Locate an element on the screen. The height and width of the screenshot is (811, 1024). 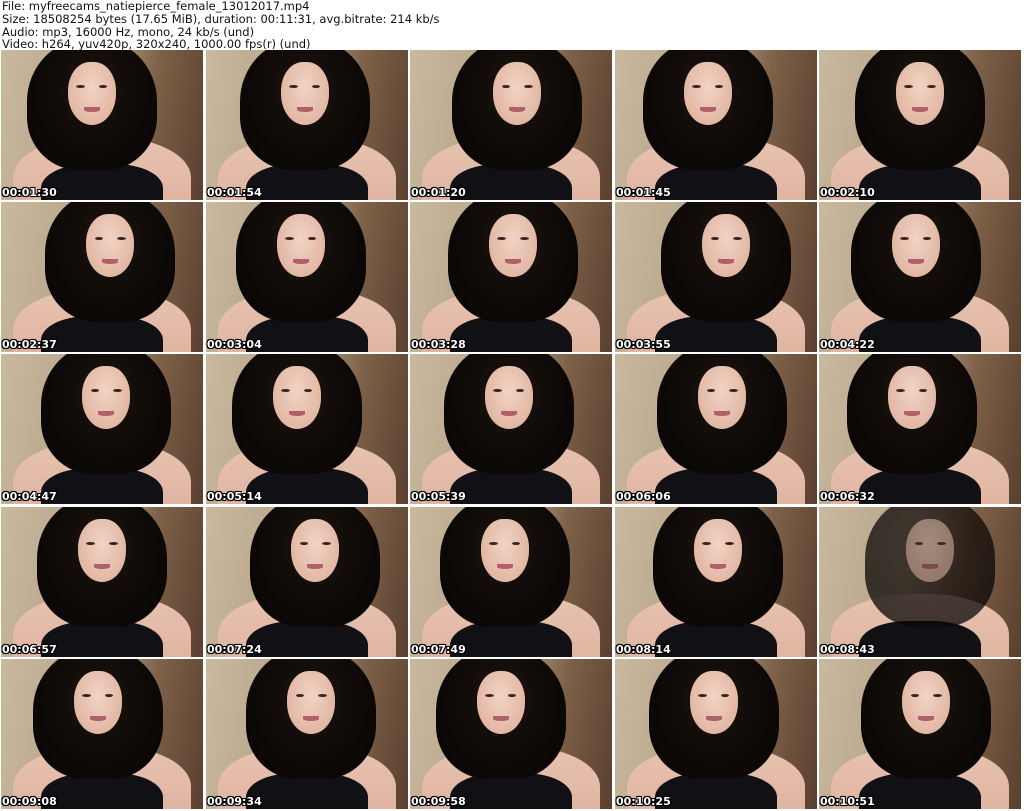
video-thumbnail: 00:09:08 is located at coordinates (102, 734).